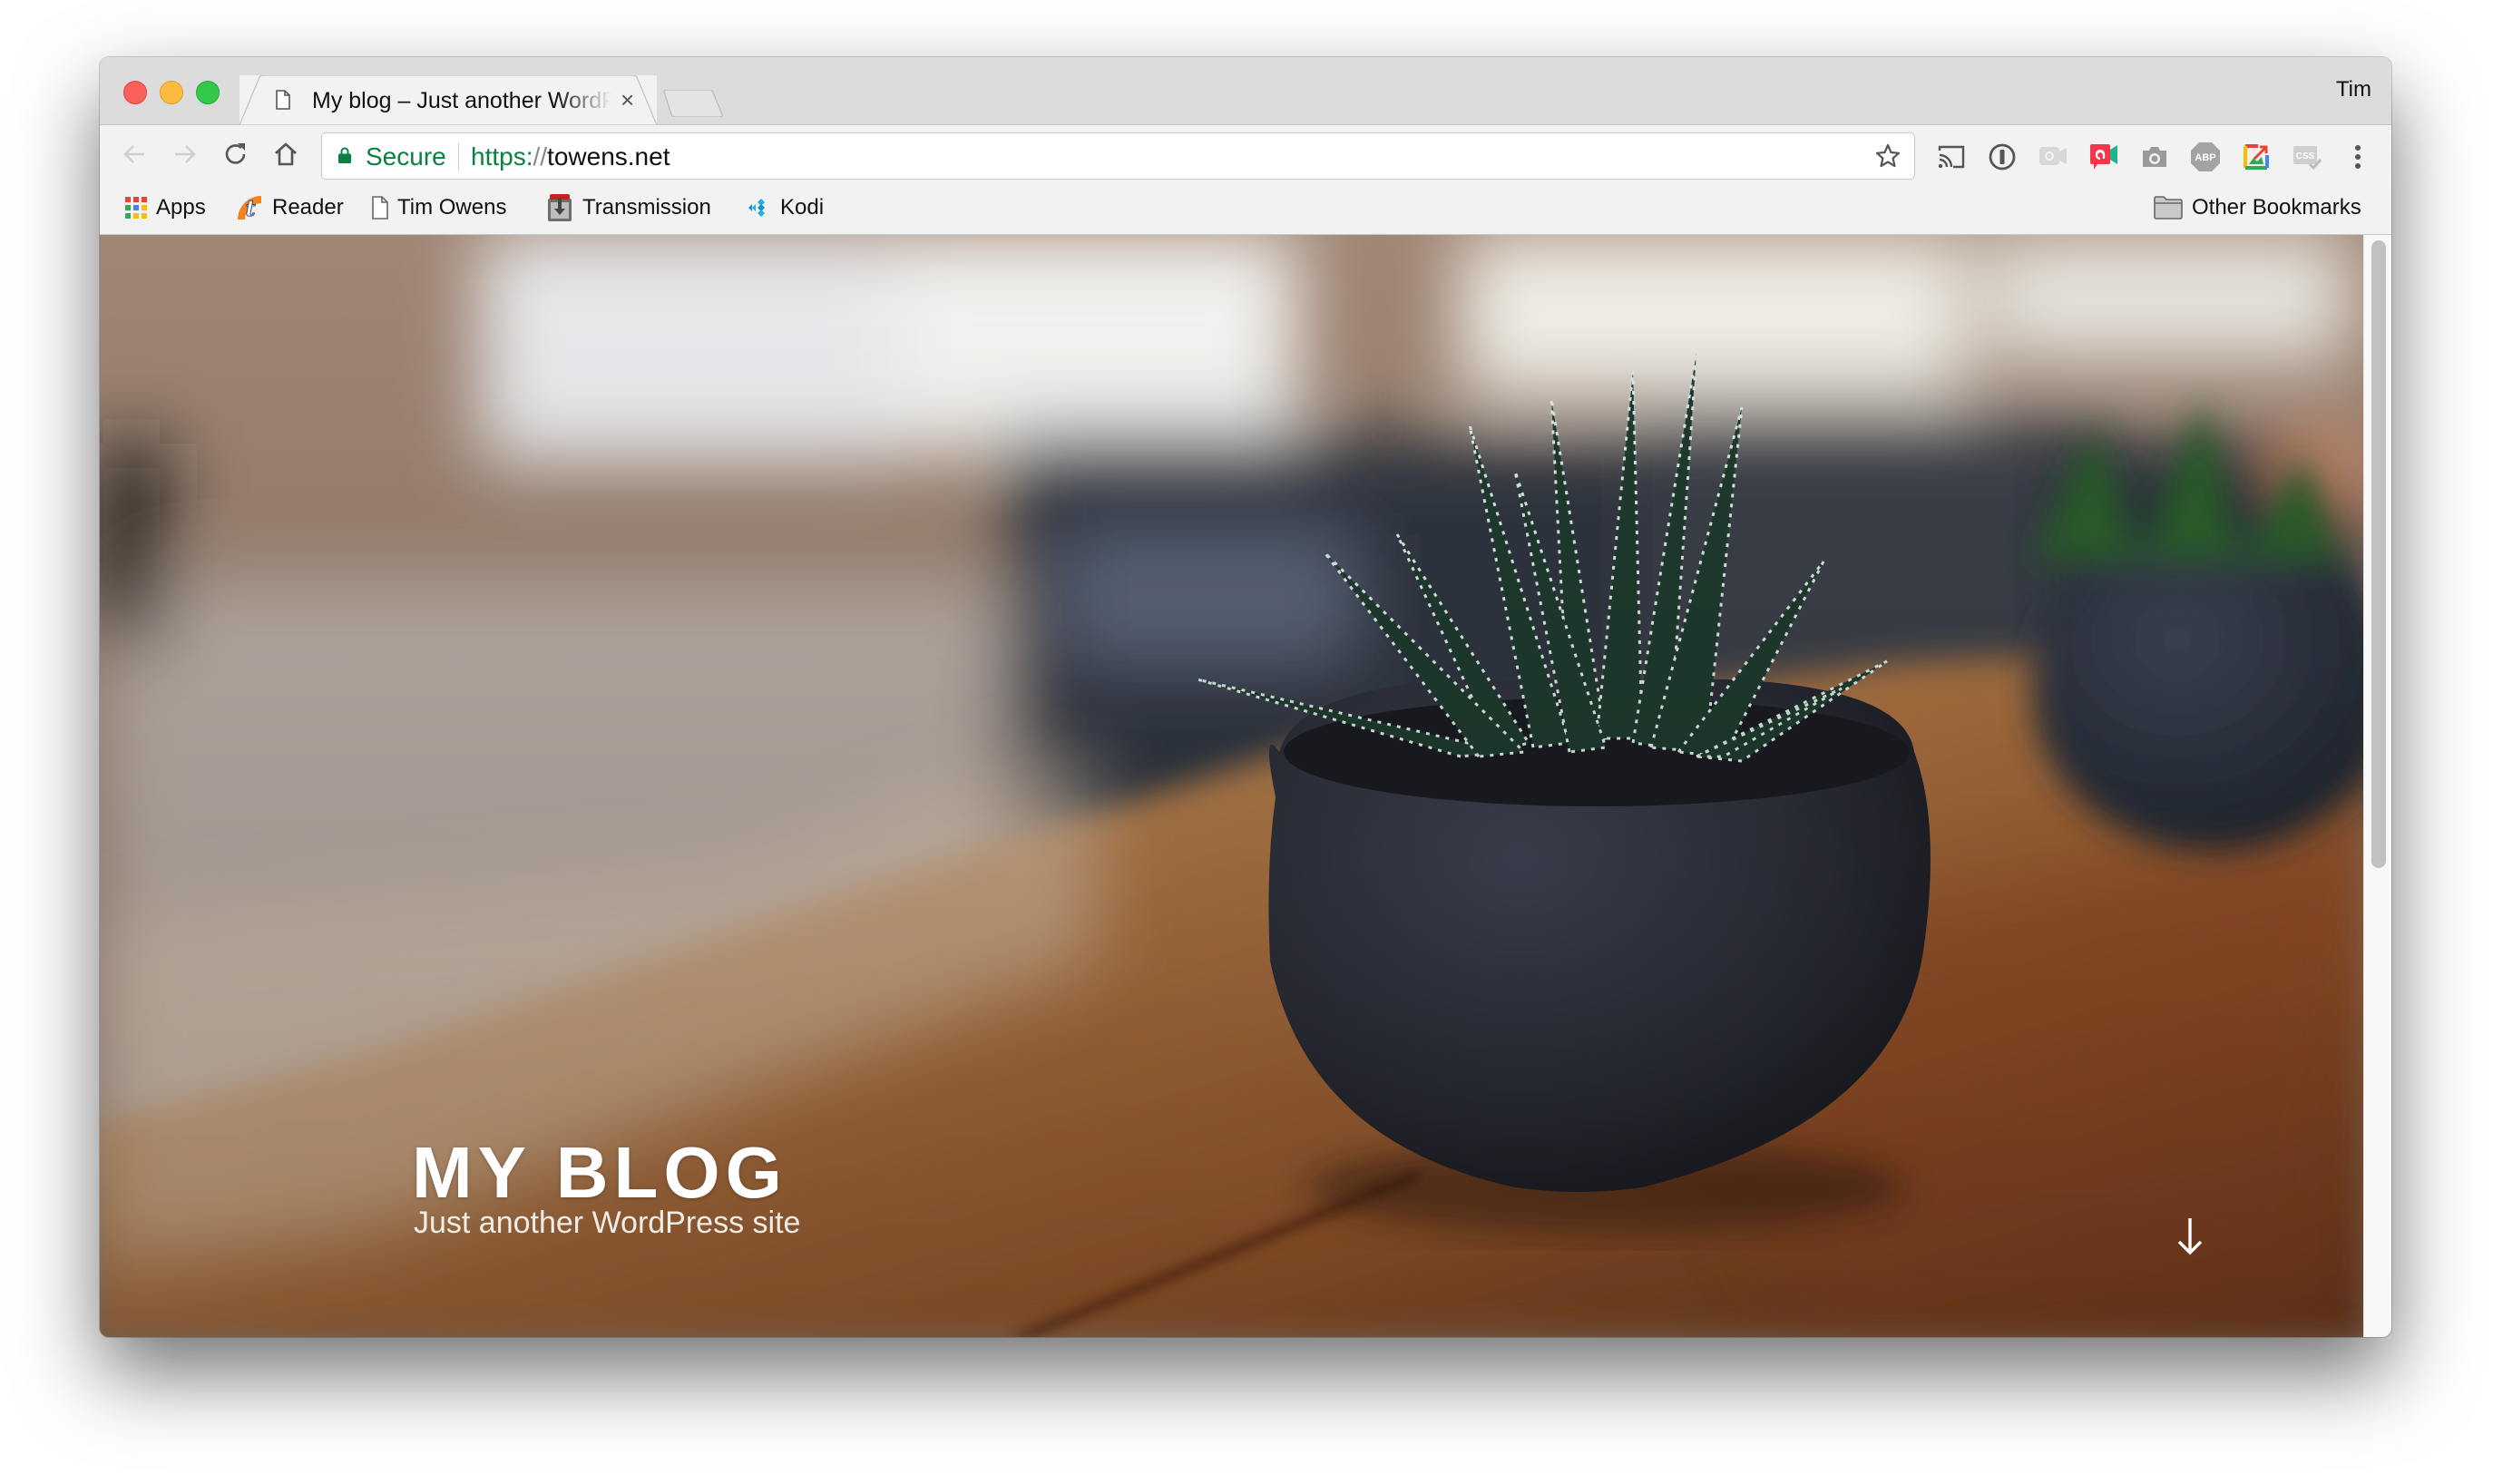  I want to click on appear-in-disabled-button, so click(2053, 157).